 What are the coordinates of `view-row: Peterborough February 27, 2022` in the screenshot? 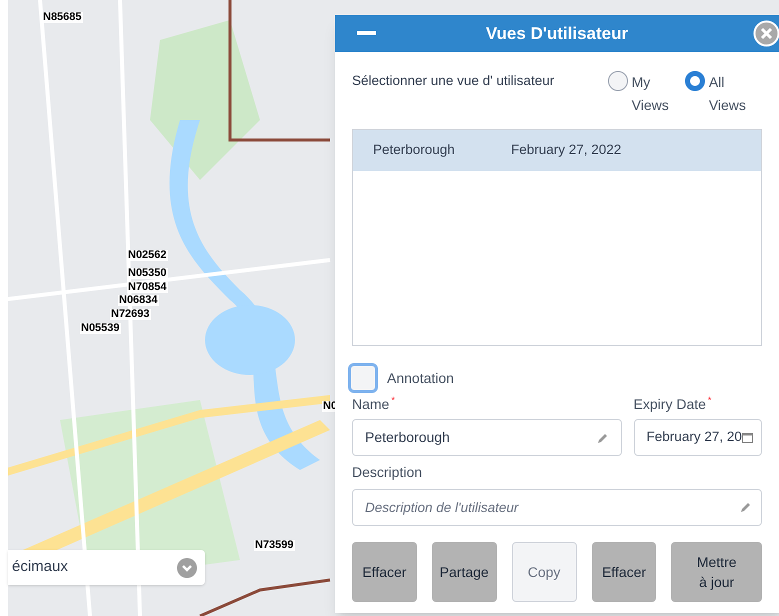 It's located at (557, 150).